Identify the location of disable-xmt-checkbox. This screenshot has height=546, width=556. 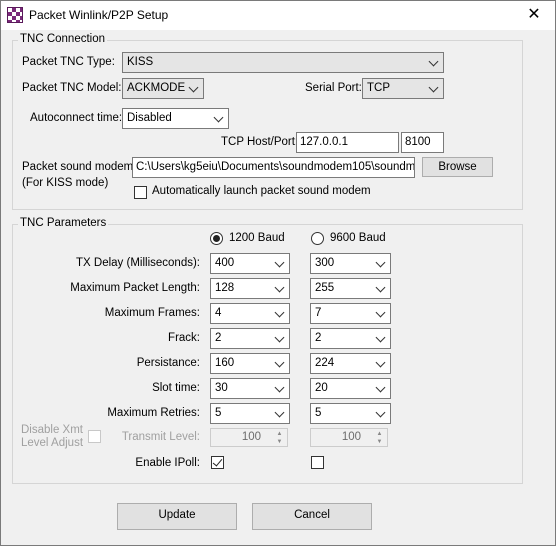
(94, 436).